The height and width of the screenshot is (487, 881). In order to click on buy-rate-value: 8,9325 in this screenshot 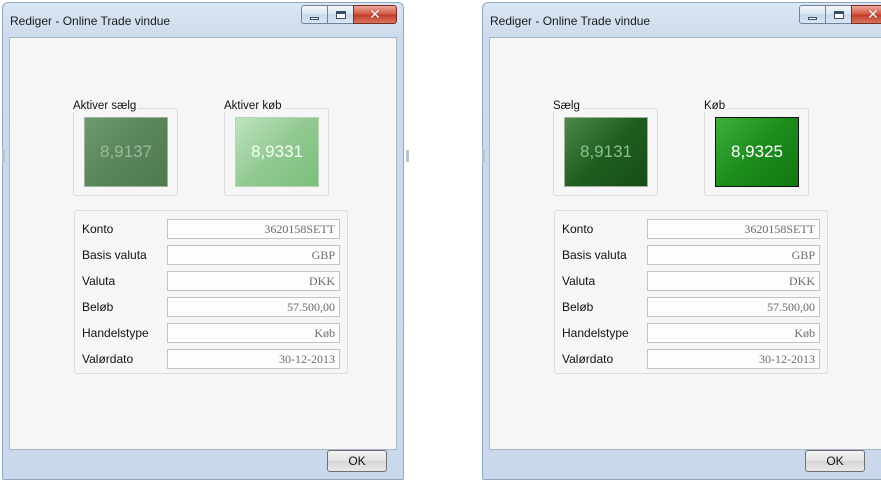, I will do `click(757, 151)`.